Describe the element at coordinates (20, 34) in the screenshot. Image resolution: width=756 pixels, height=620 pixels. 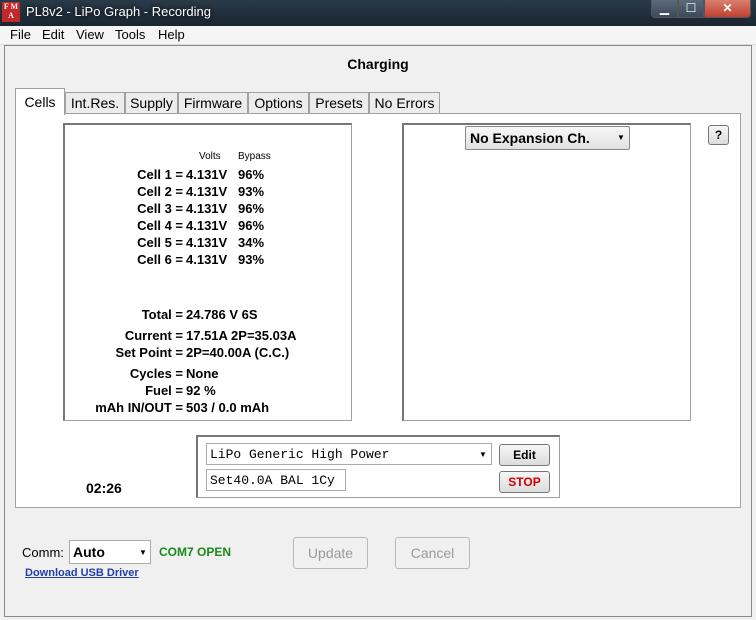
I see `menu-file: File` at that location.